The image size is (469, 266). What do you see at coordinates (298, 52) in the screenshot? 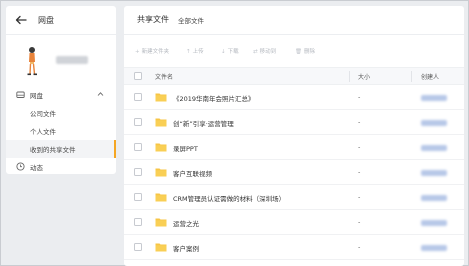
I see `trash-icon: 🗑` at bounding box center [298, 52].